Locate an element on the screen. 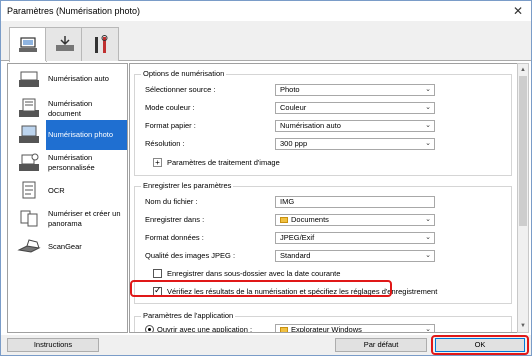 The width and height of the screenshot is (532, 356). window-title: Paramètres (Numérisation photo) is located at coordinates (74, 11).